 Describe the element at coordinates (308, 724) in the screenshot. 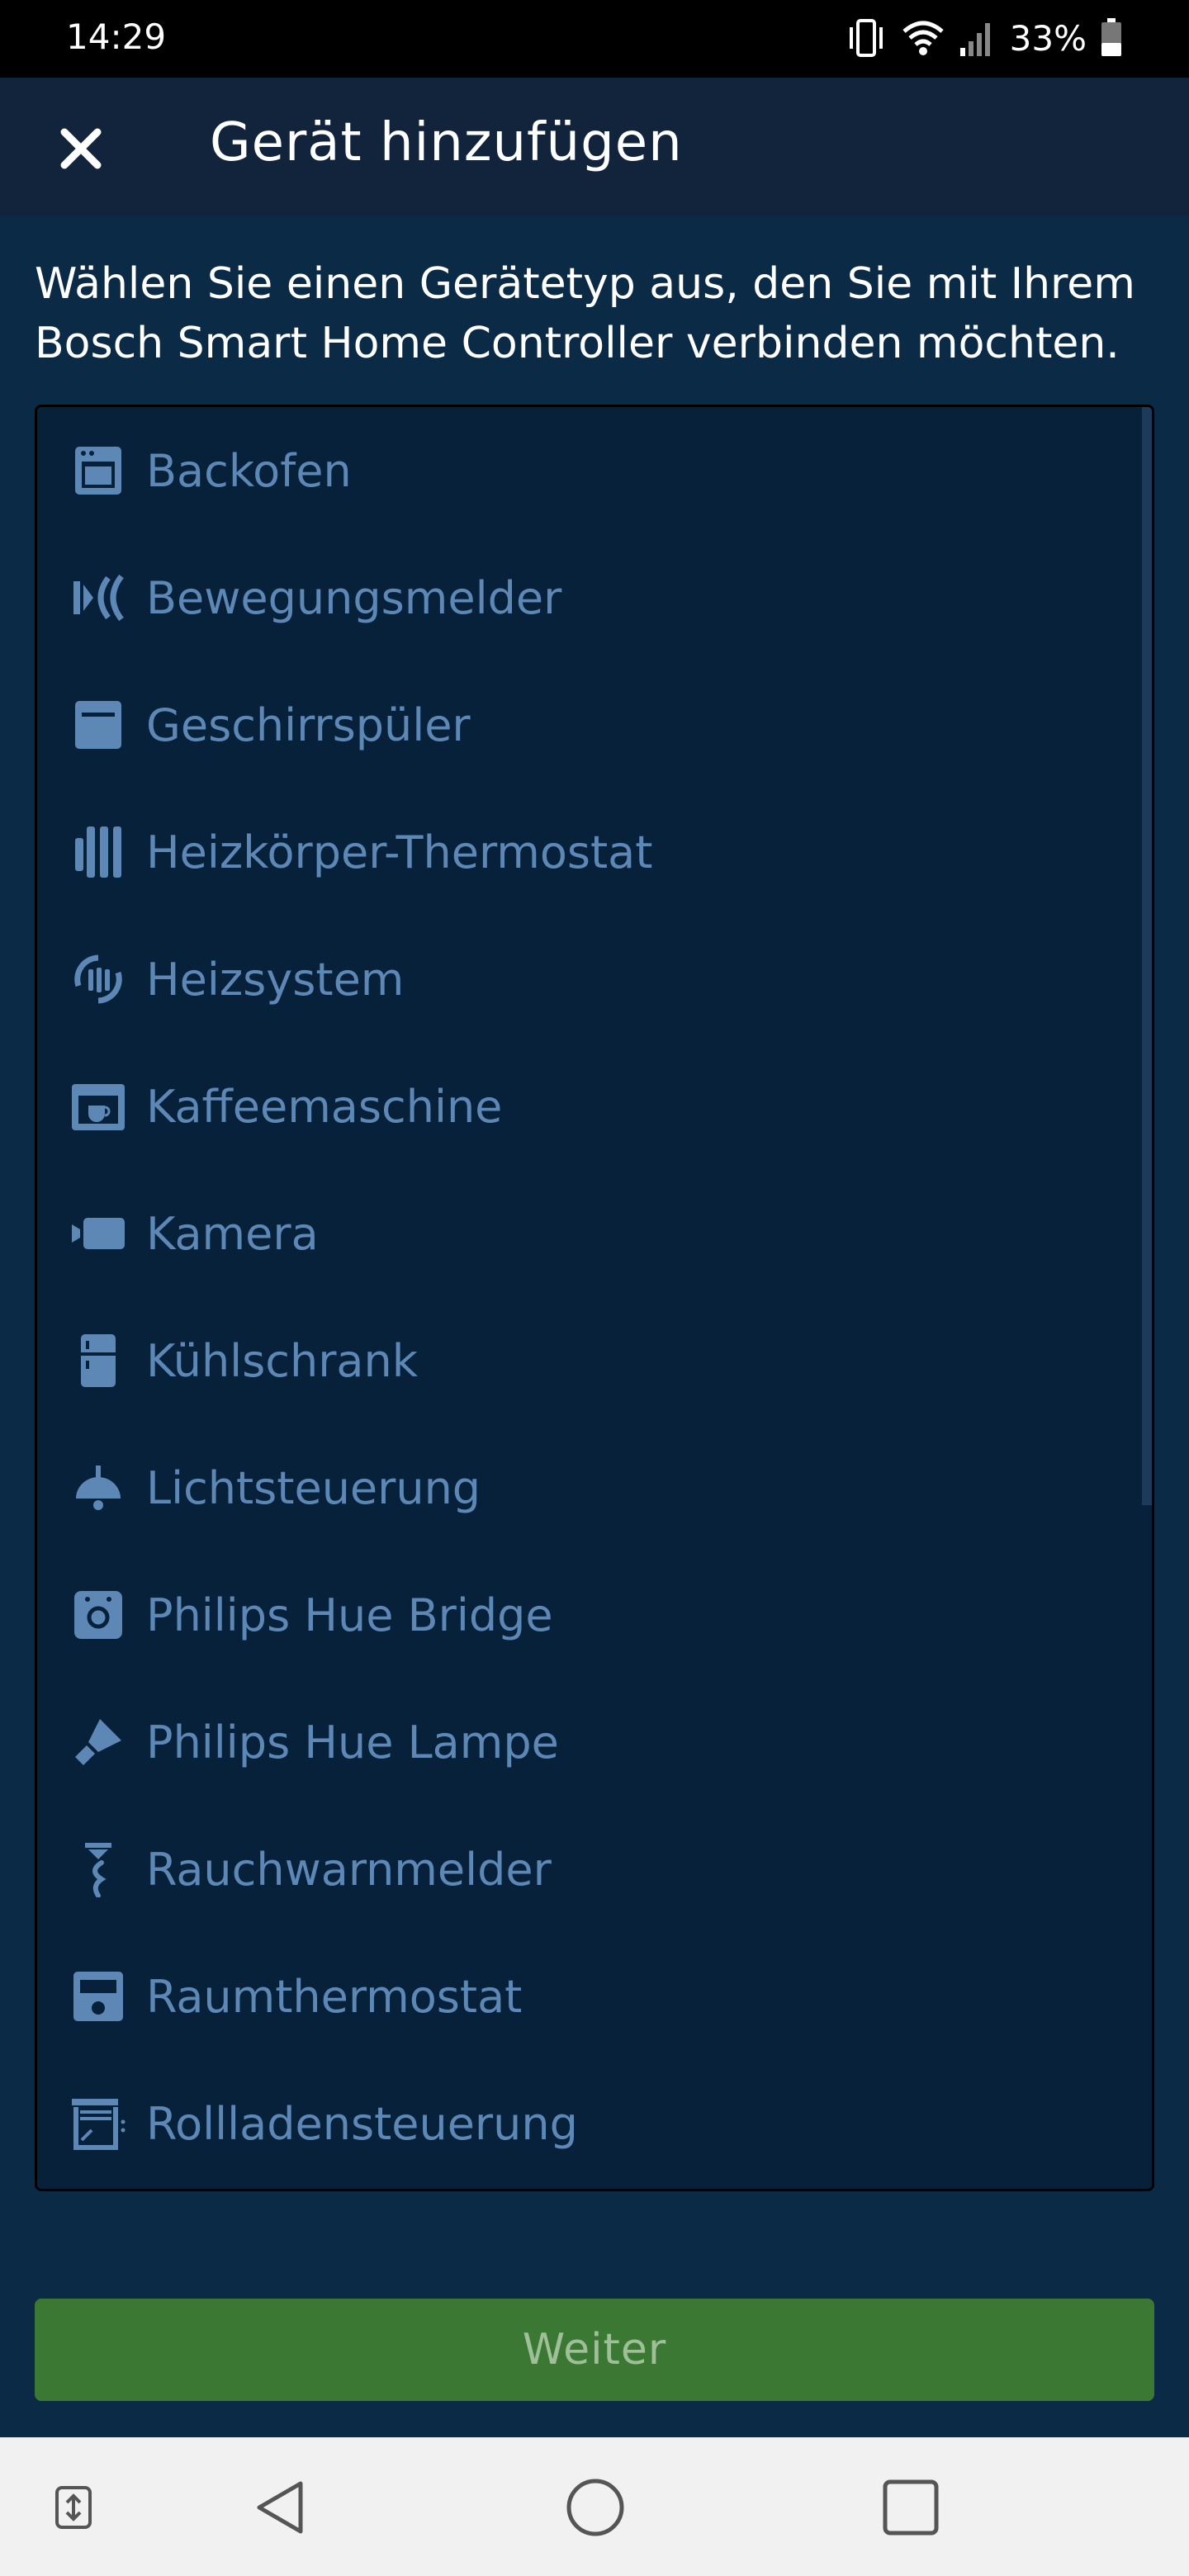

I see `list-item-label: Geschirrspüler` at that location.